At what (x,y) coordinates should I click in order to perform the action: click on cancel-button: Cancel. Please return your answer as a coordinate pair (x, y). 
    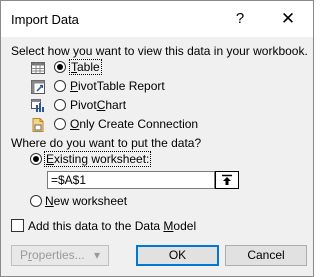
    Looking at the image, I should click on (266, 255).